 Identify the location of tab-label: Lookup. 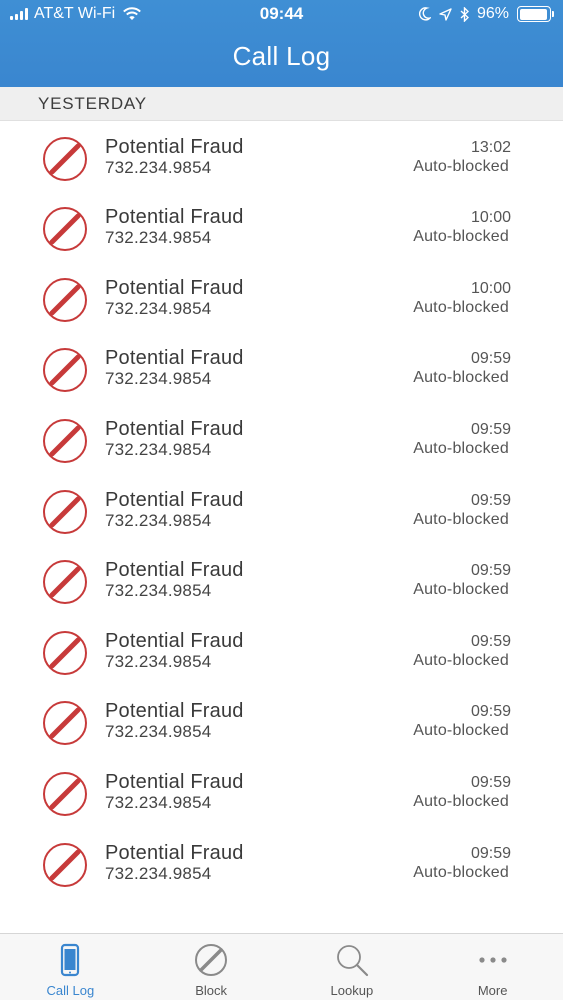
(352, 990).